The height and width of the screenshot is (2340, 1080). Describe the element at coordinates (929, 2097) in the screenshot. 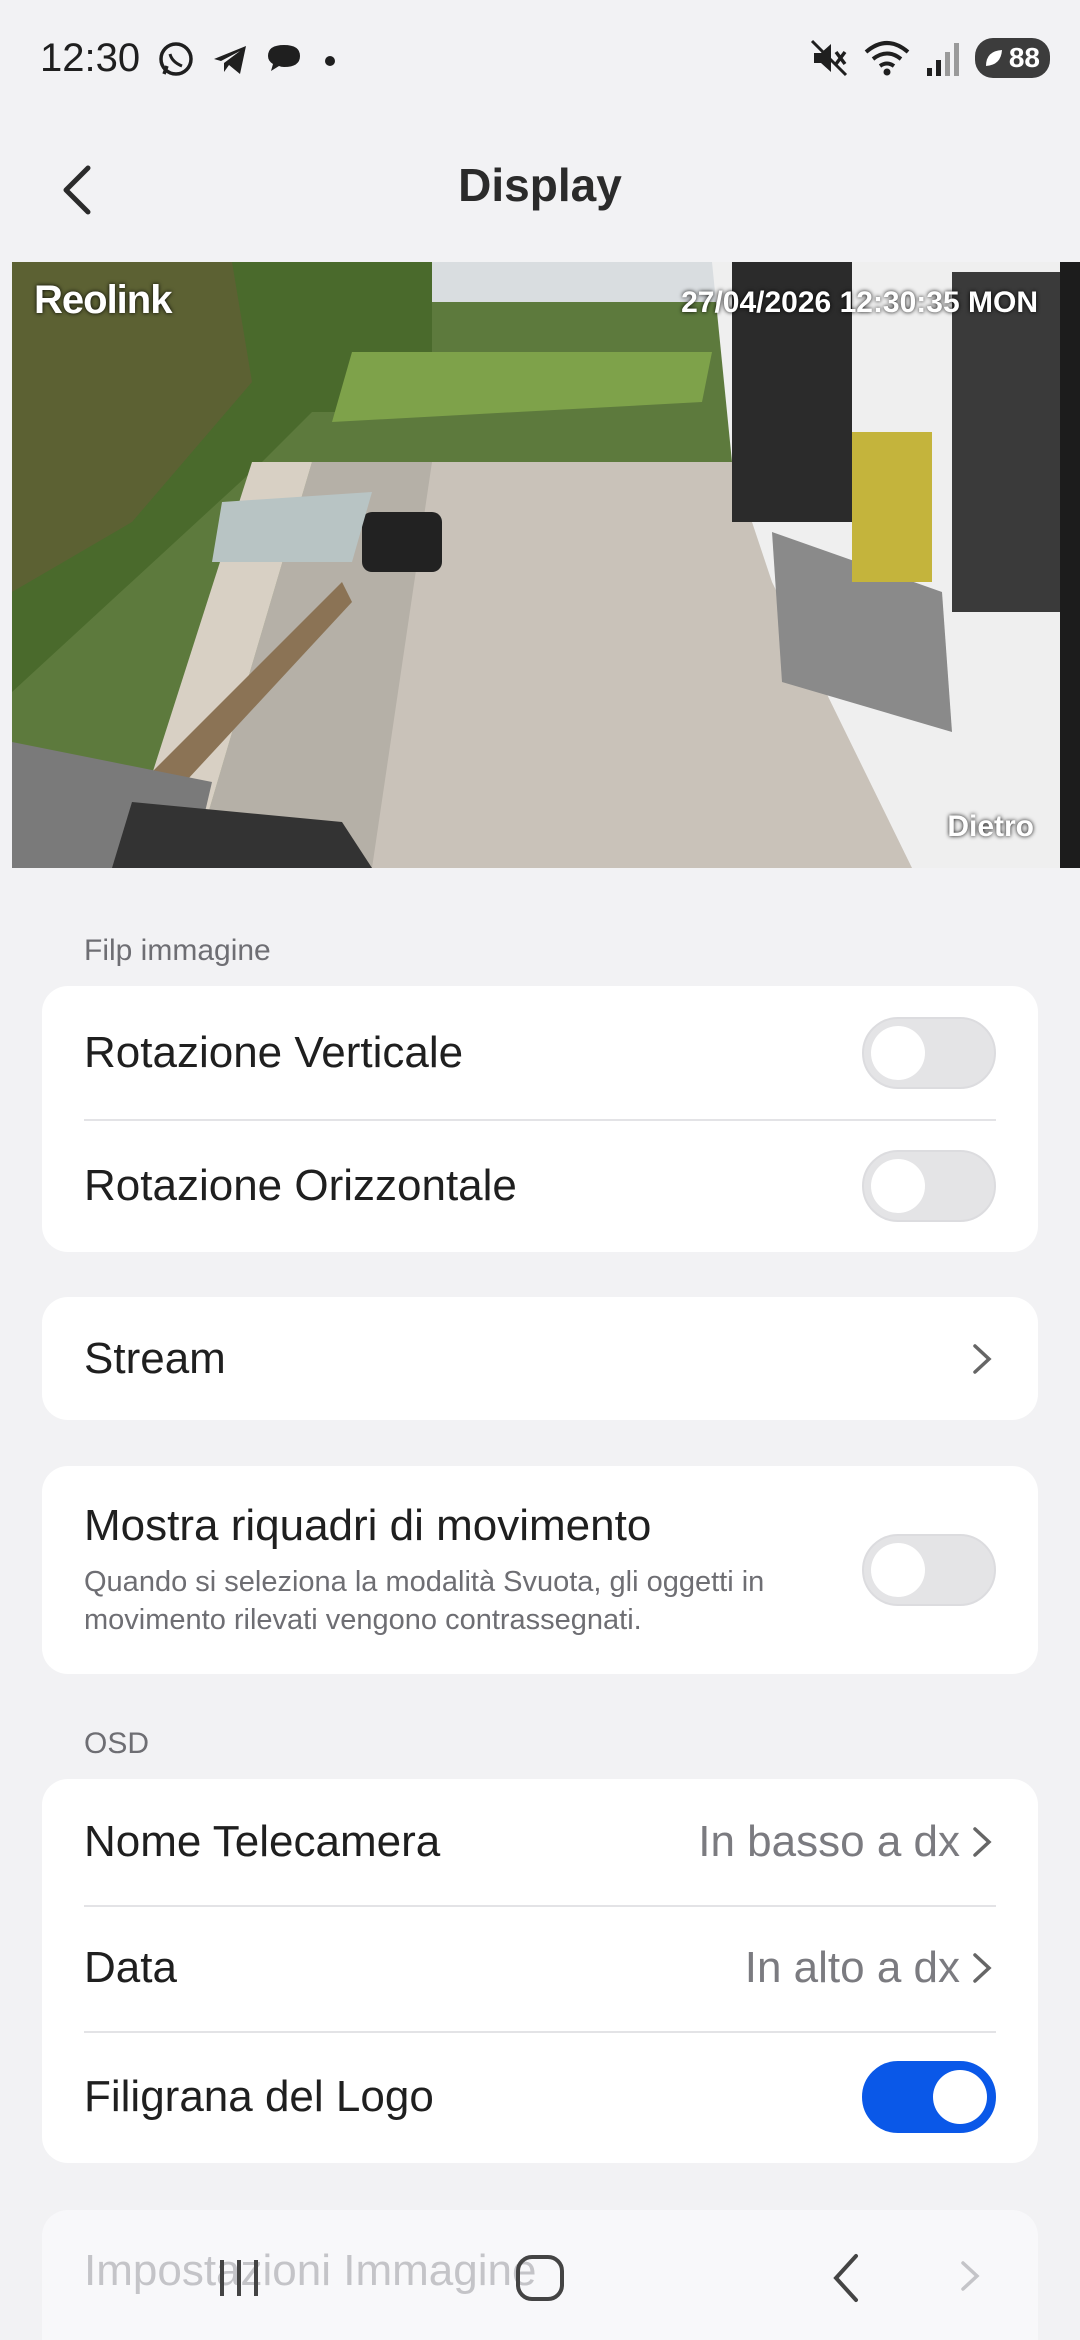

I see `logo-watermark-toggle` at that location.